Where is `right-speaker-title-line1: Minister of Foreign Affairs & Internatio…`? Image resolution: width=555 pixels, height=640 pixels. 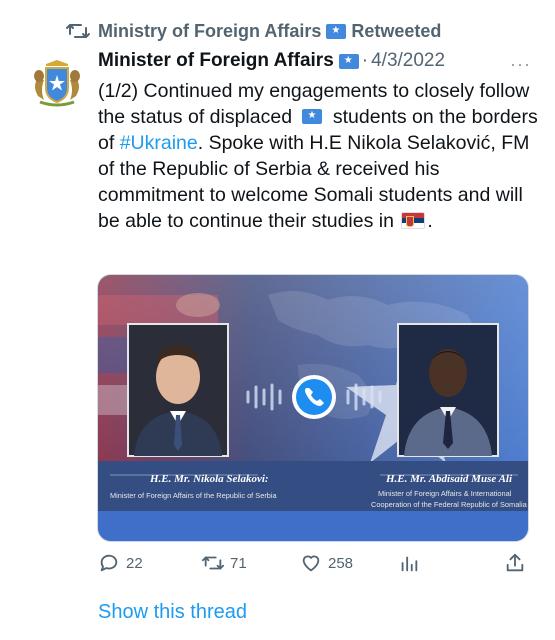
right-speaker-title-line1: Minister of Foreign Affairs & Internatio… is located at coordinates (445, 493).